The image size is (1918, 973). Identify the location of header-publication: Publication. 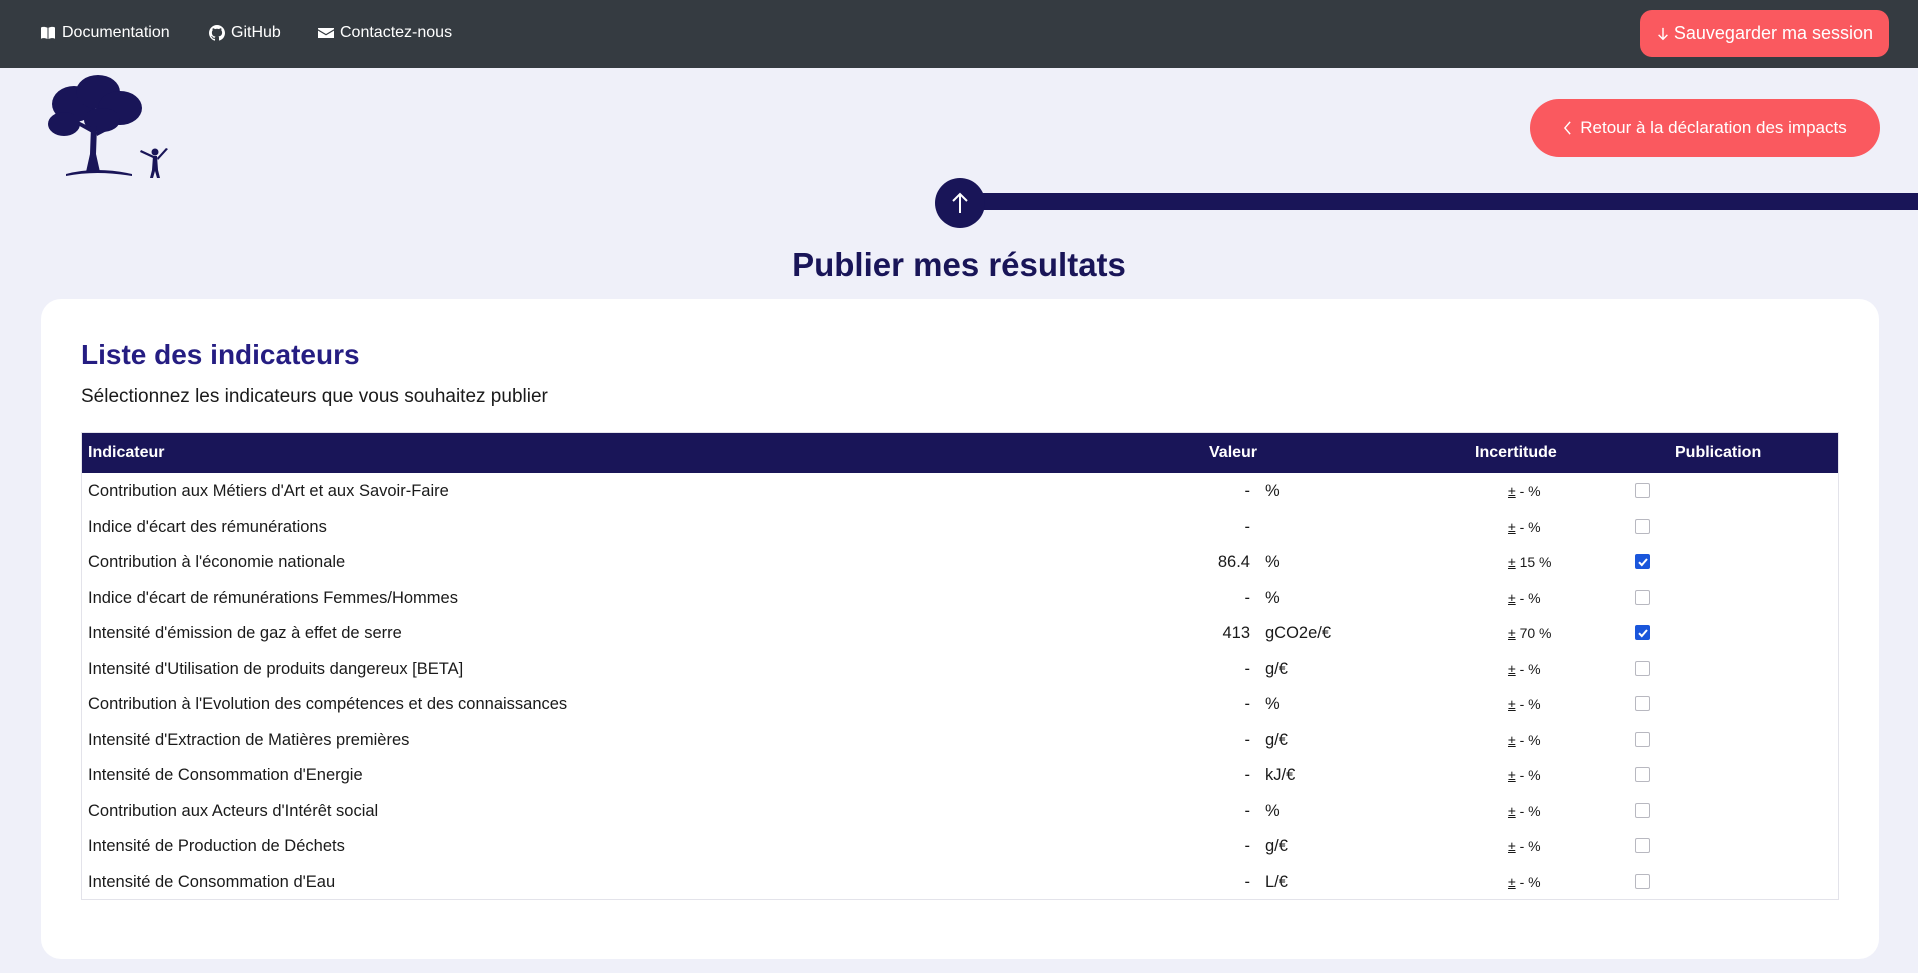
(1718, 452).